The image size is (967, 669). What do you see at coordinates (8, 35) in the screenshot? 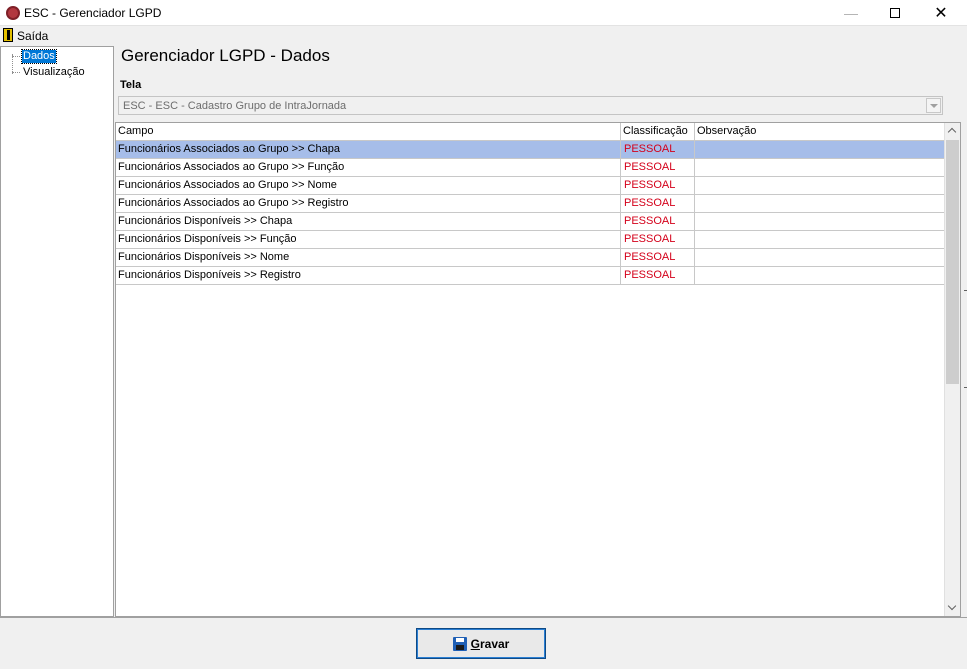
I see `exit-door-icon` at bounding box center [8, 35].